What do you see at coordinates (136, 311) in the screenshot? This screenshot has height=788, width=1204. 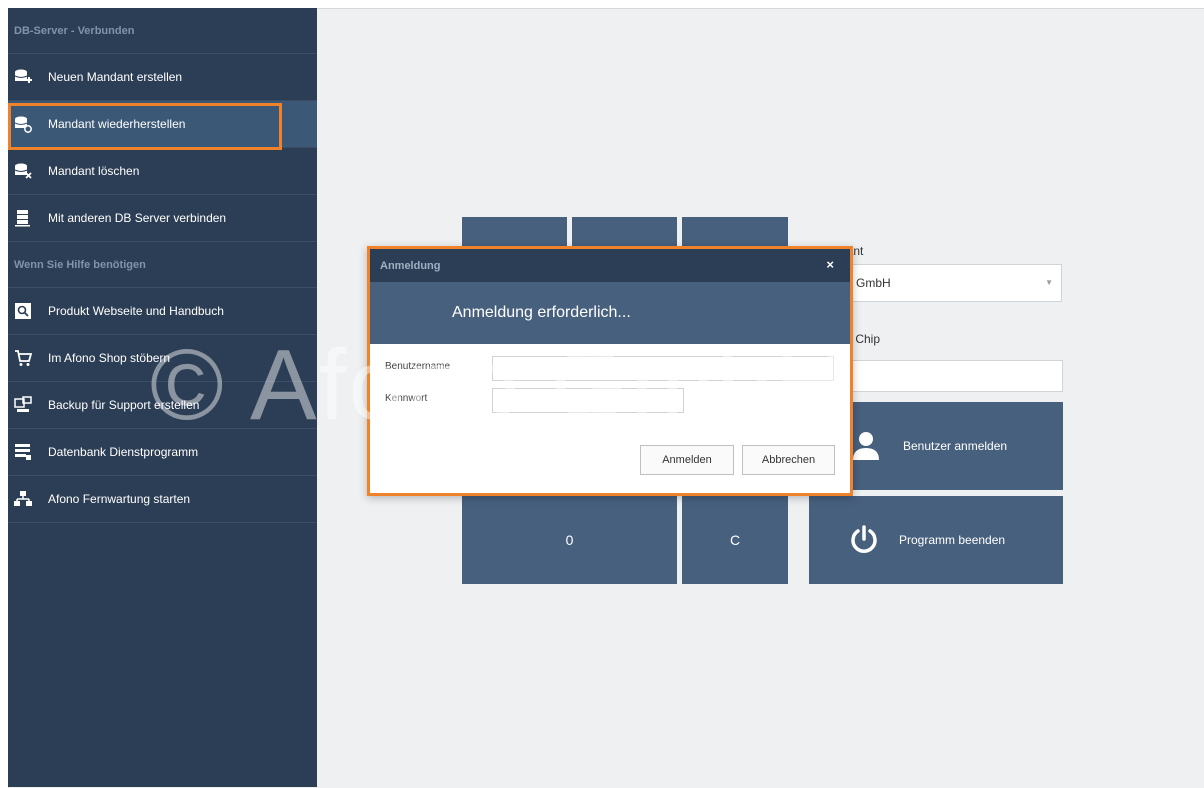 I see `sidebar-item-label: Produkt Webseite und Handbuch` at bounding box center [136, 311].